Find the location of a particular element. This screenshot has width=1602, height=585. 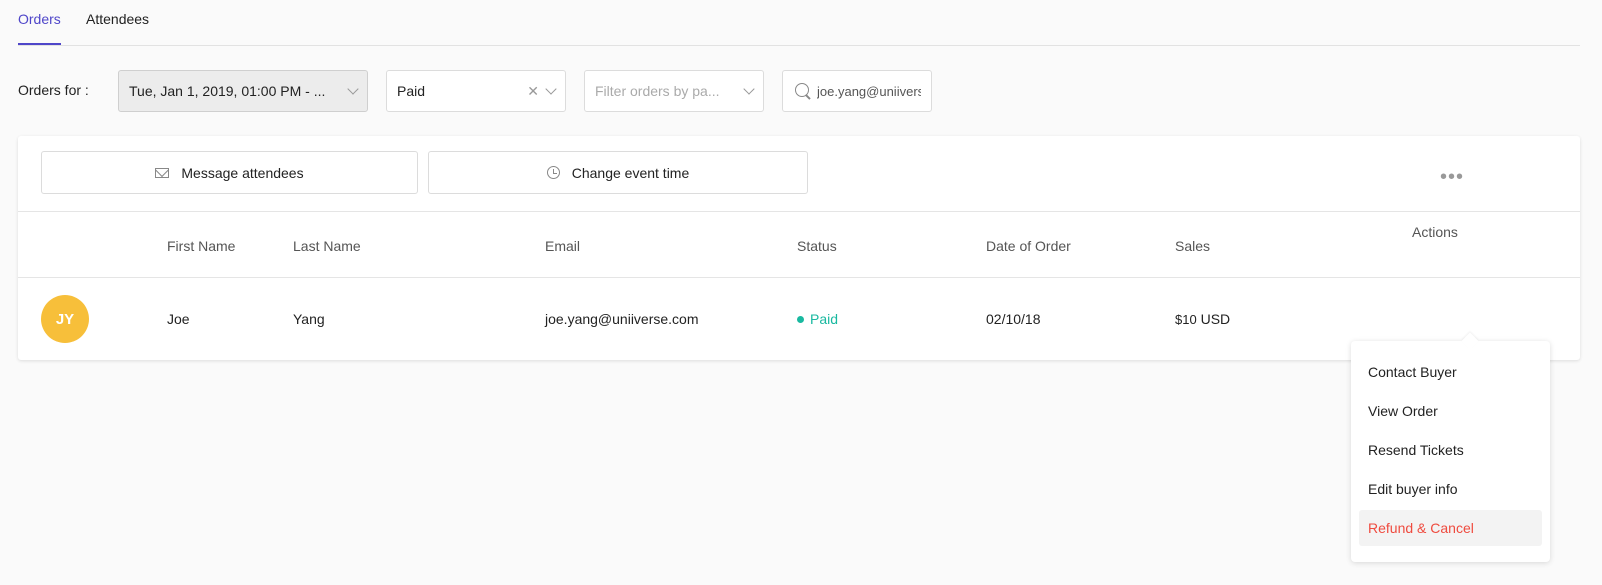

header-status: Status is located at coordinates (817, 246).